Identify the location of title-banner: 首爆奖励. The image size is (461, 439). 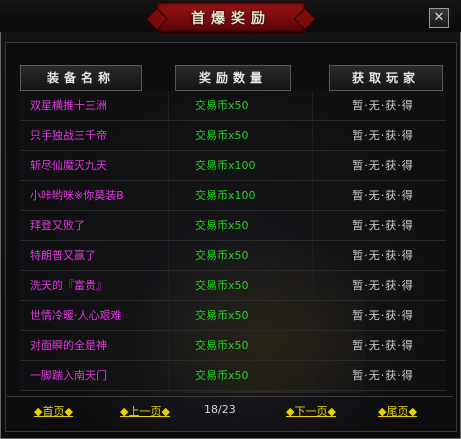
(231, 17).